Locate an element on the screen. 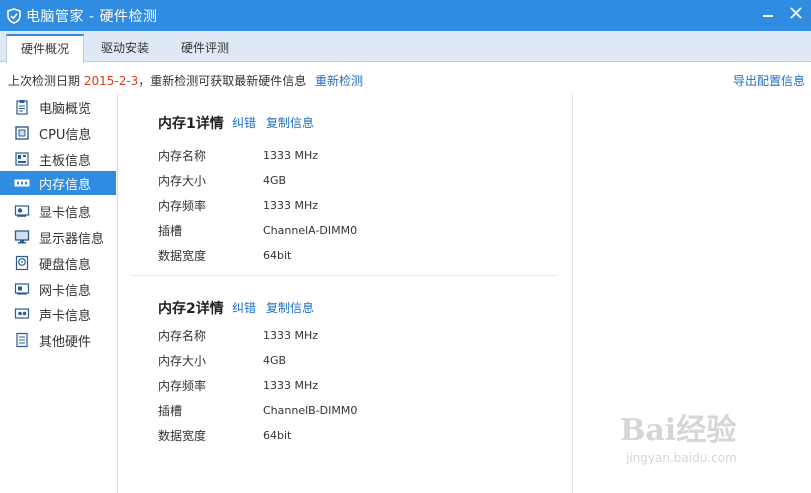  recheck-link: 重新检测 is located at coordinates (339, 80).